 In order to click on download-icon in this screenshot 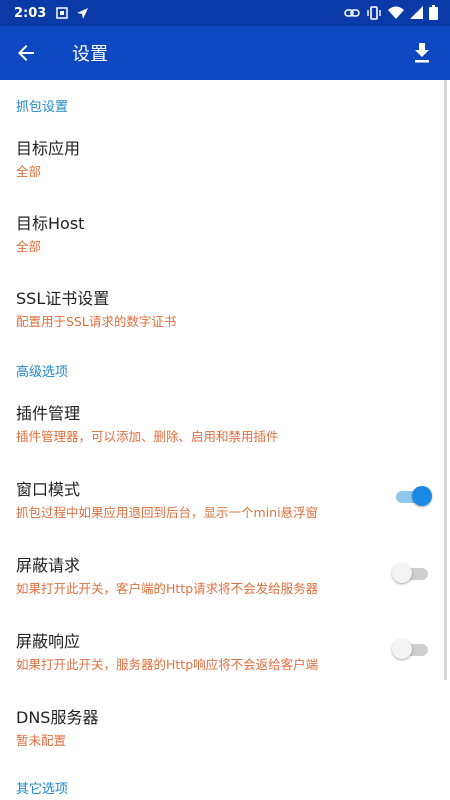, I will do `click(422, 53)`.